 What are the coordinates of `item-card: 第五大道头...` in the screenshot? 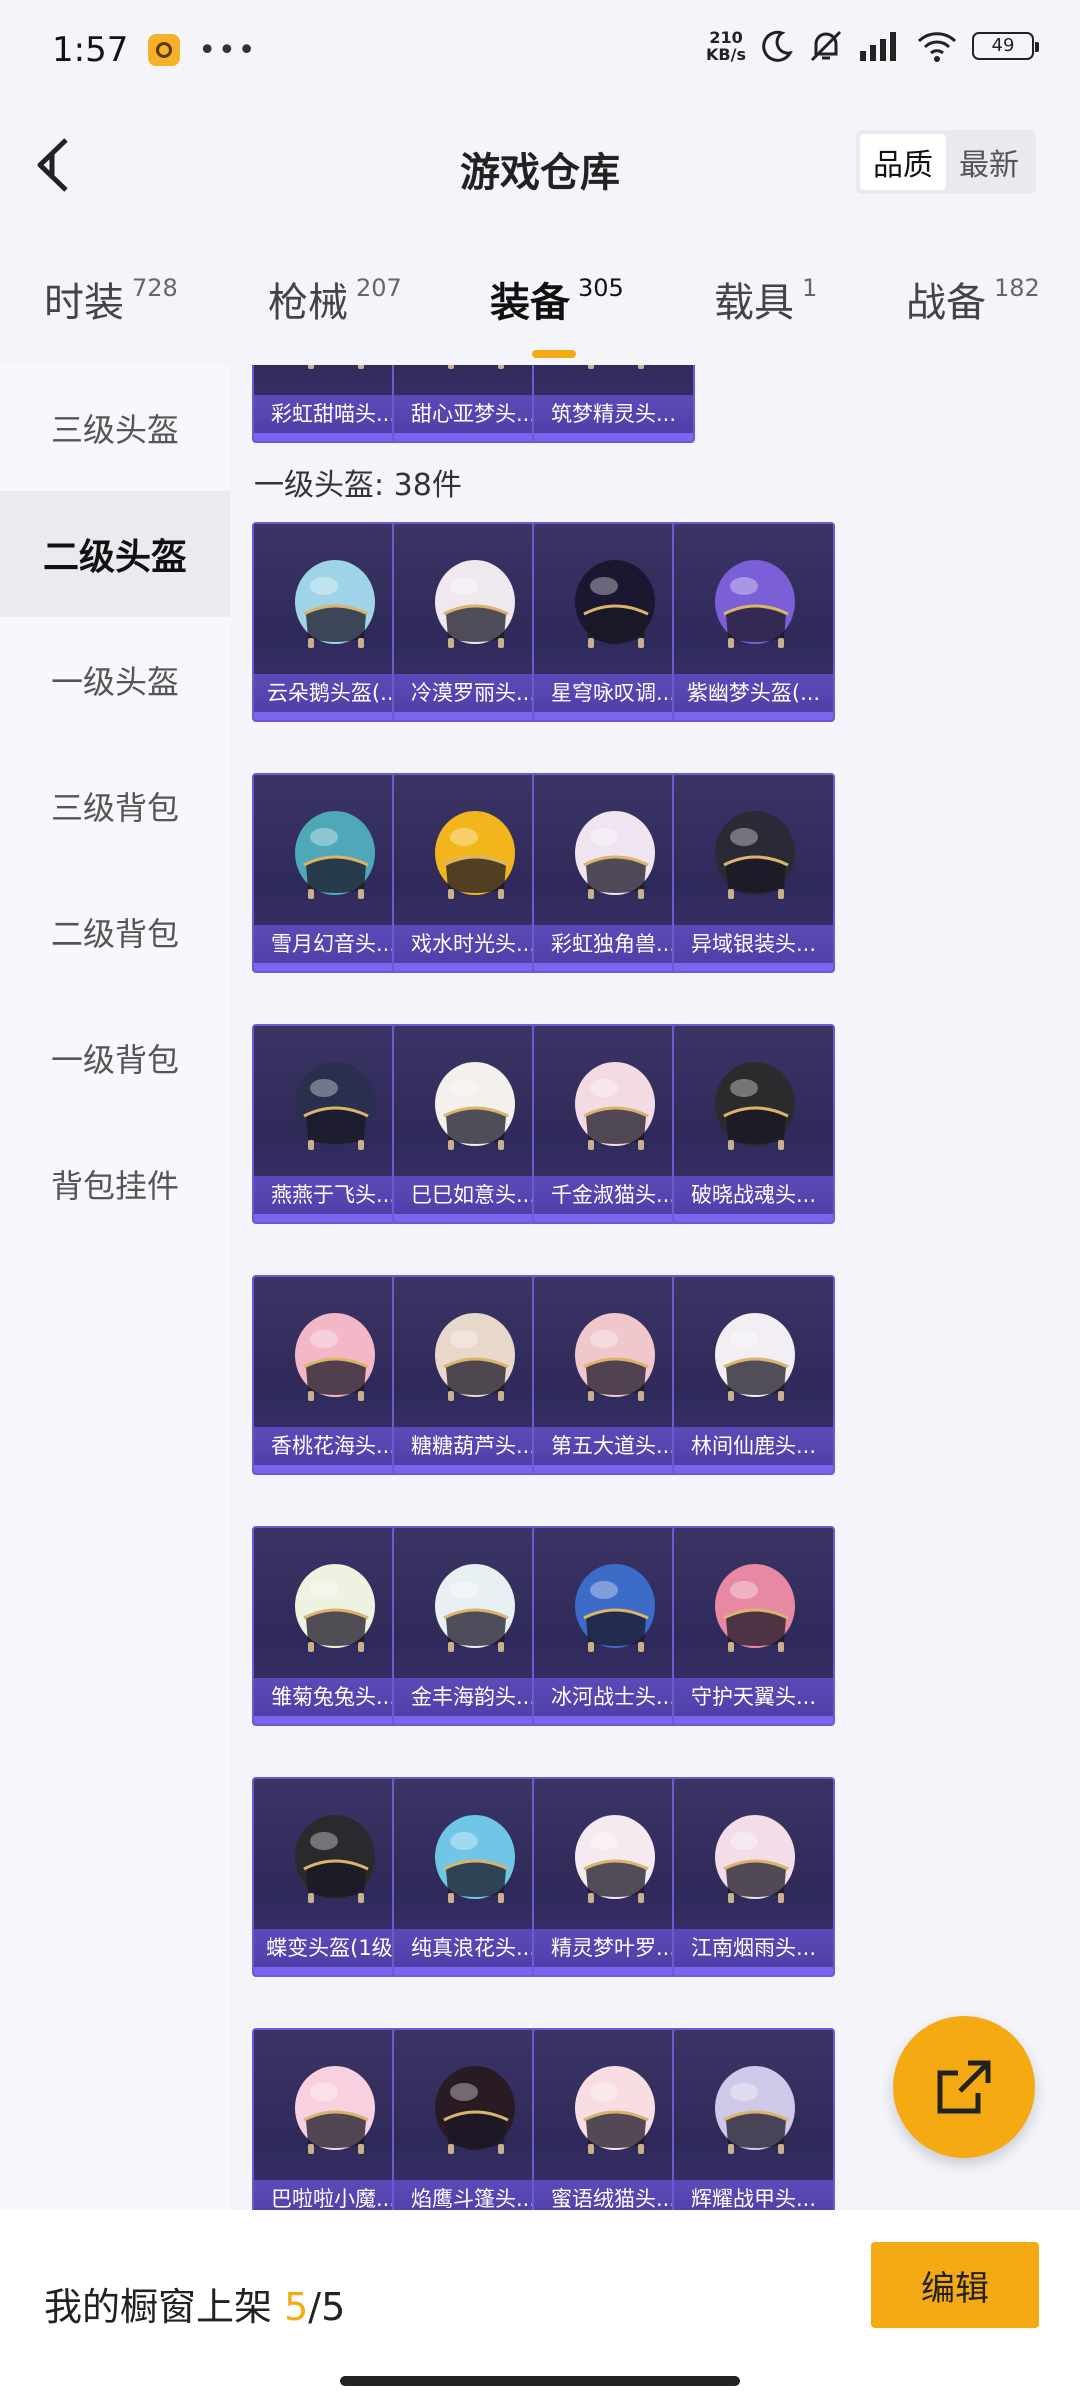 It's located at (613, 1375).